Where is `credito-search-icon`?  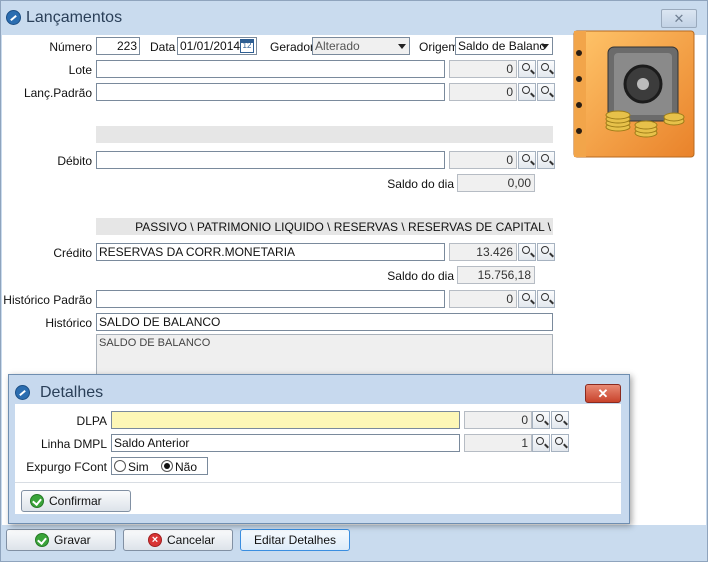 credito-search-icon is located at coordinates (527, 252).